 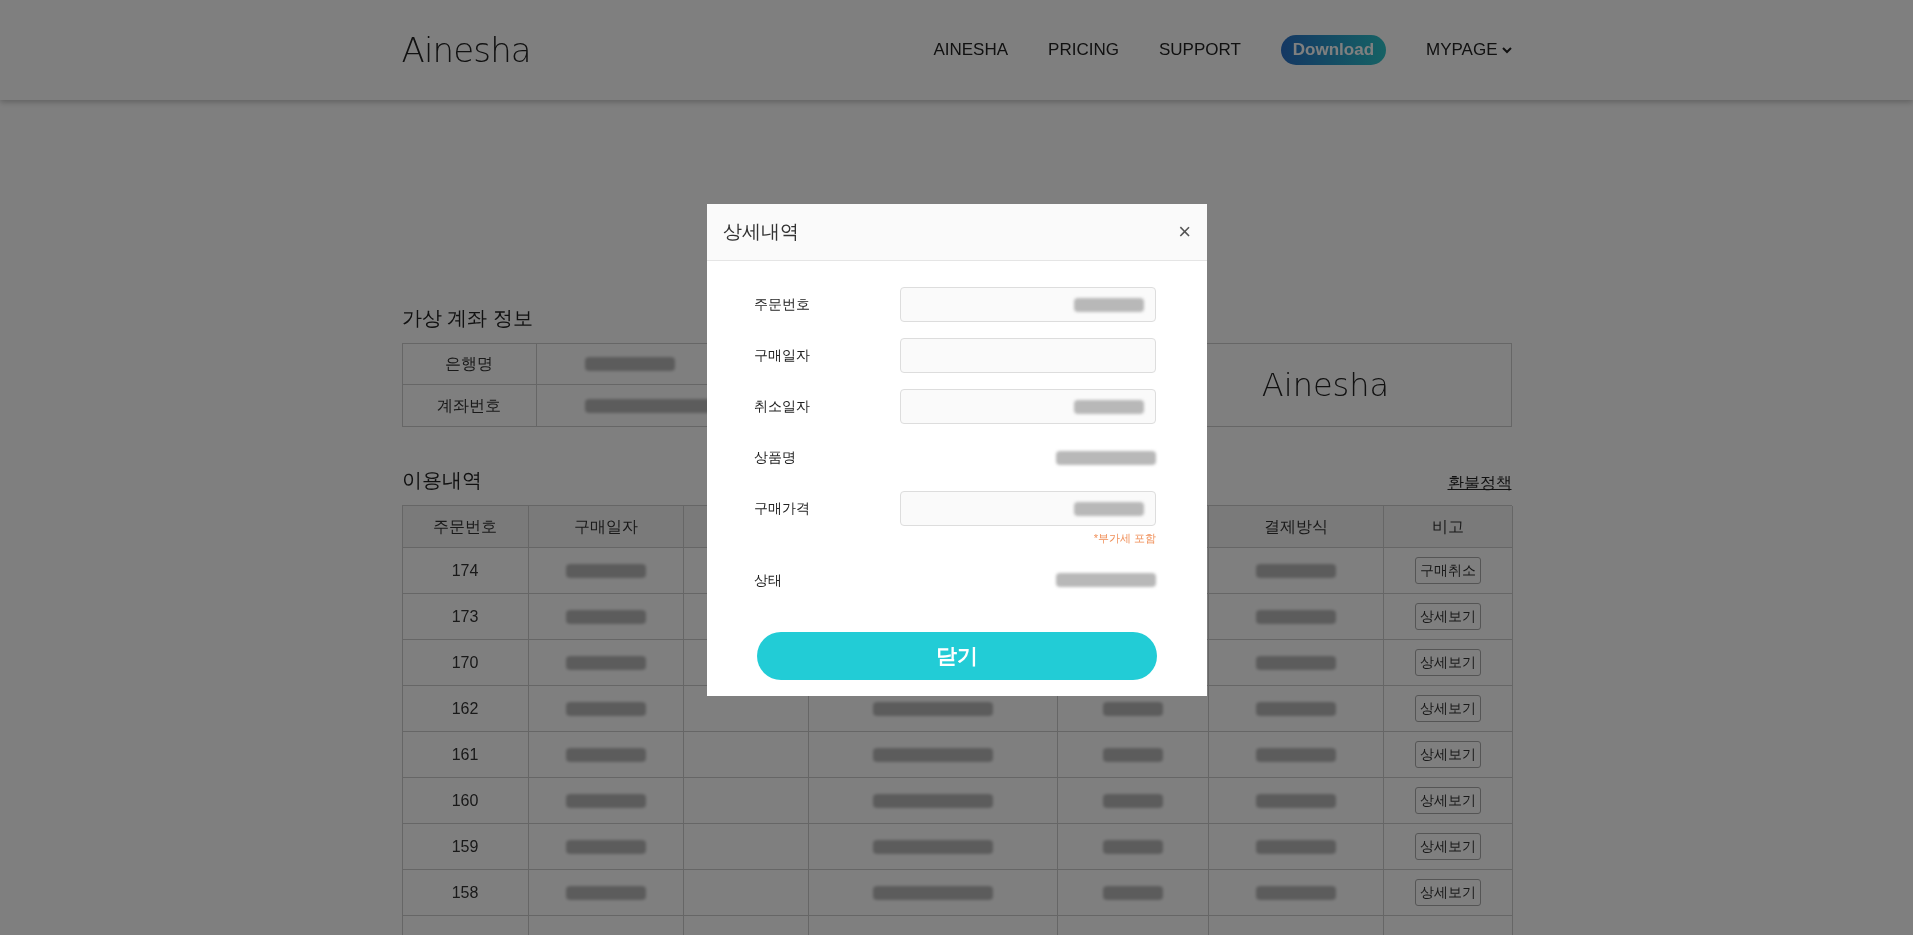 I want to click on table-cell: 174, so click(x=465, y=571).